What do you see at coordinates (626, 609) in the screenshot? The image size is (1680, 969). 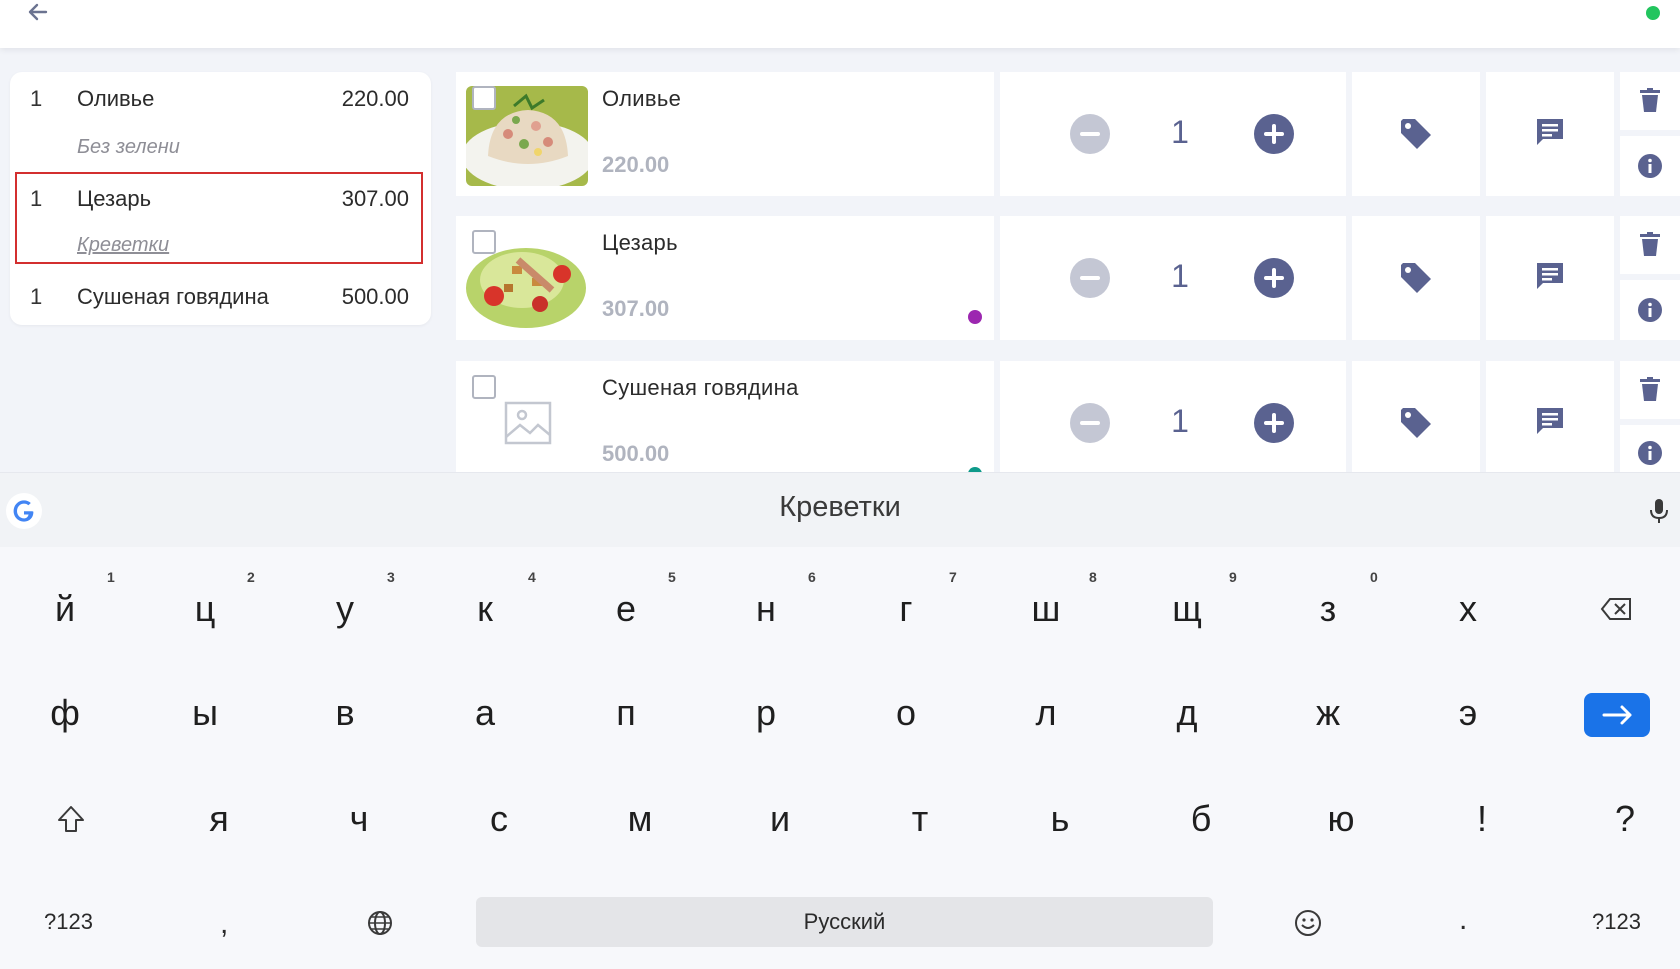 I see `key-е: е` at bounding box center [626, 609].